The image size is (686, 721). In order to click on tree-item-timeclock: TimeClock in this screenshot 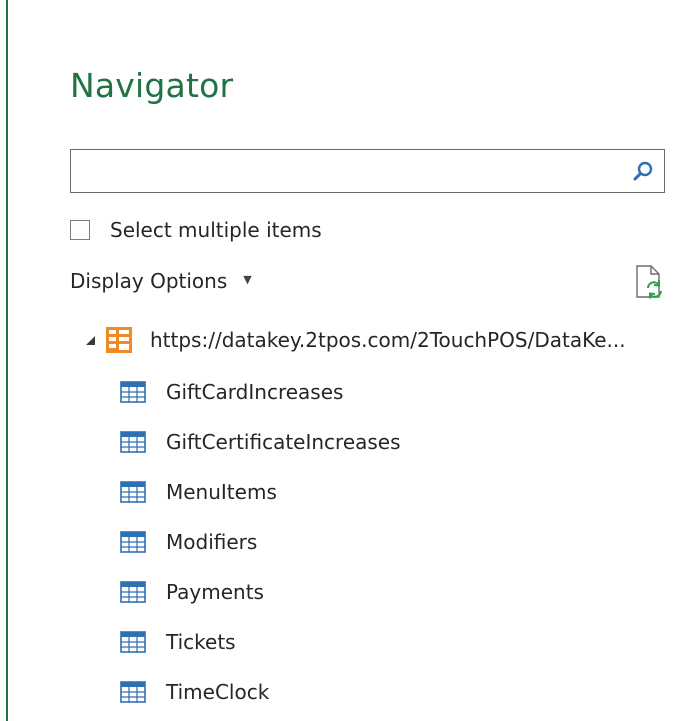, I will do `click(194, 692)`.